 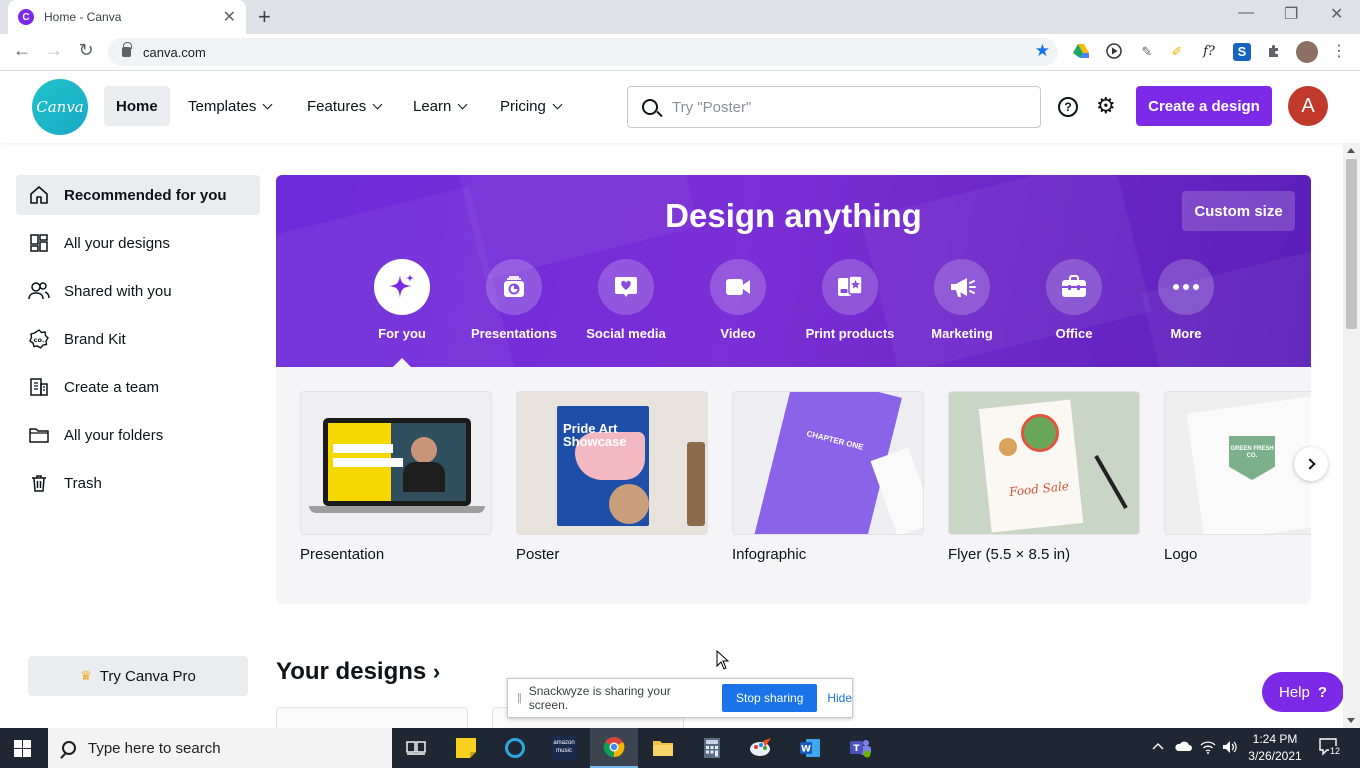 What do you see at coordinates (402, 300) in the screenshot?
I see `category-for-you: For you` at bounding box center [402, 300].